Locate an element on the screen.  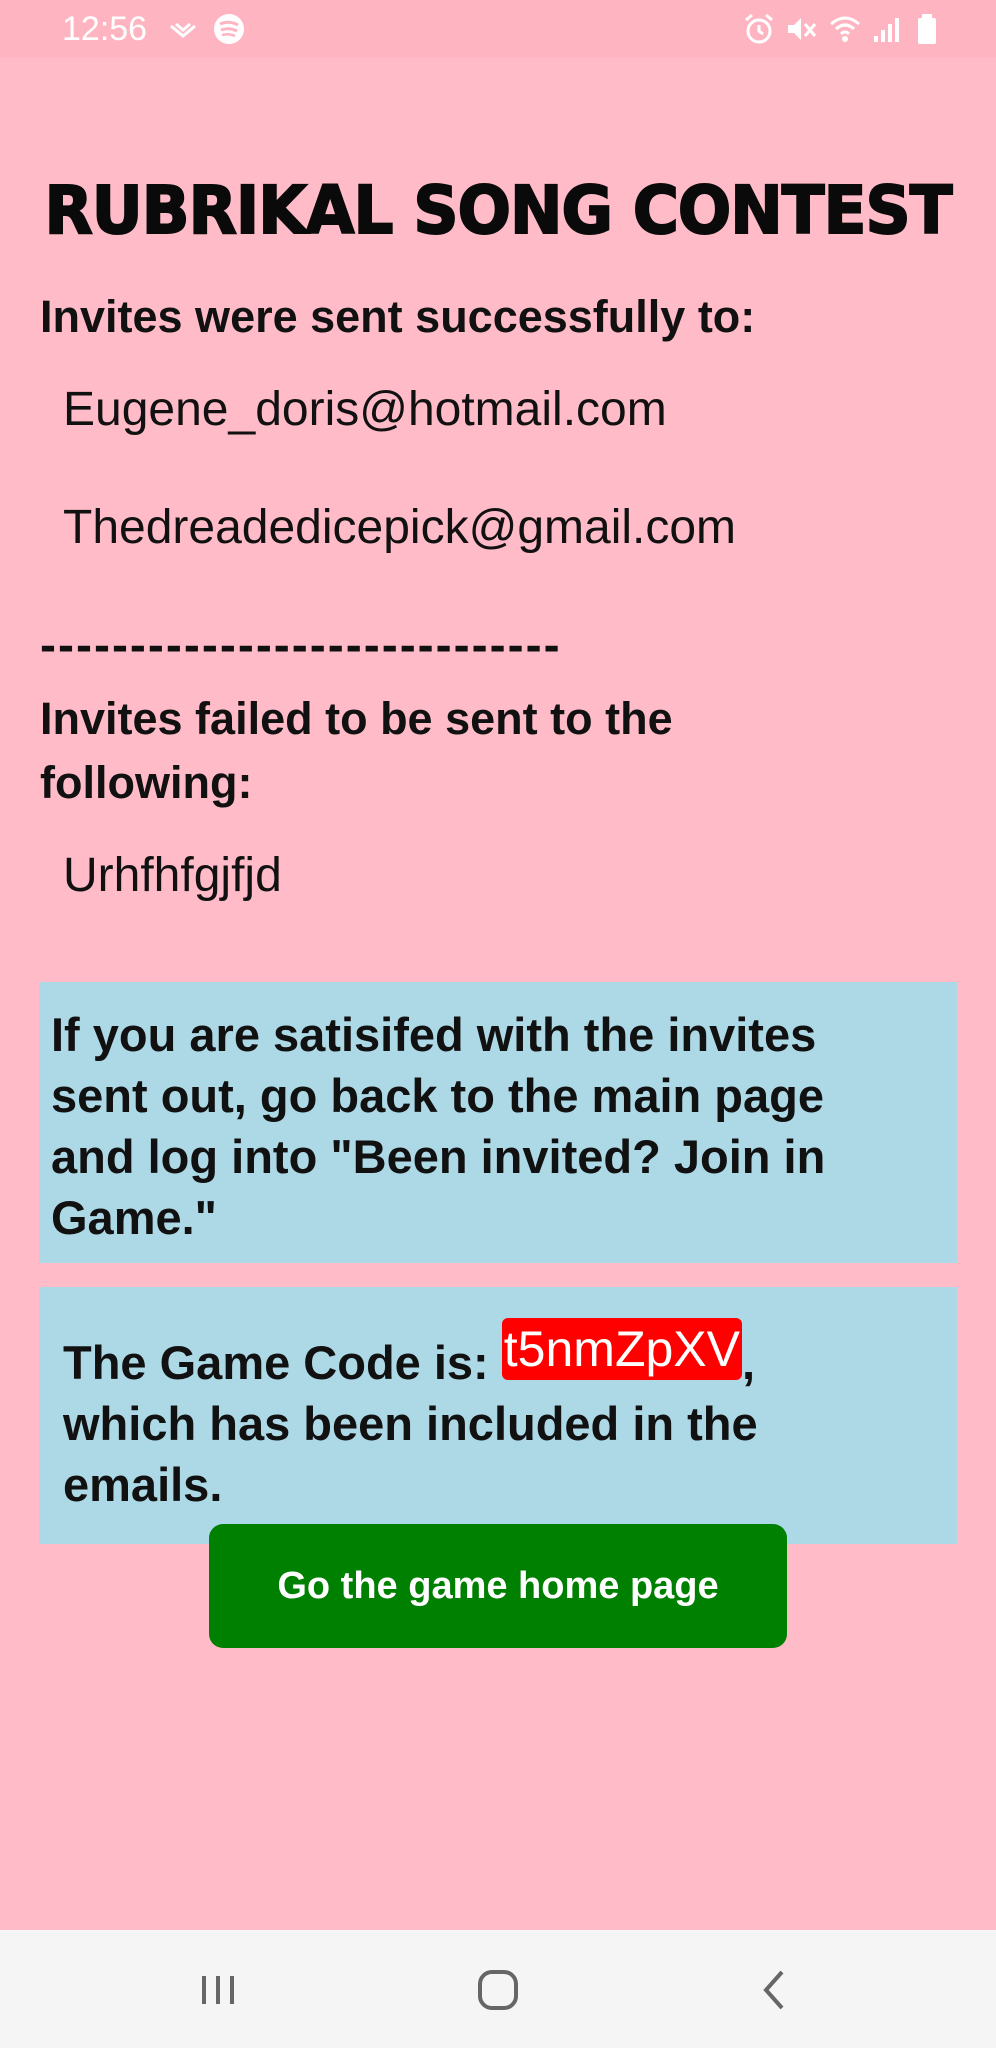
failed-entry-item: Urhfhfgjfjd is located at coordinates (172, 875).